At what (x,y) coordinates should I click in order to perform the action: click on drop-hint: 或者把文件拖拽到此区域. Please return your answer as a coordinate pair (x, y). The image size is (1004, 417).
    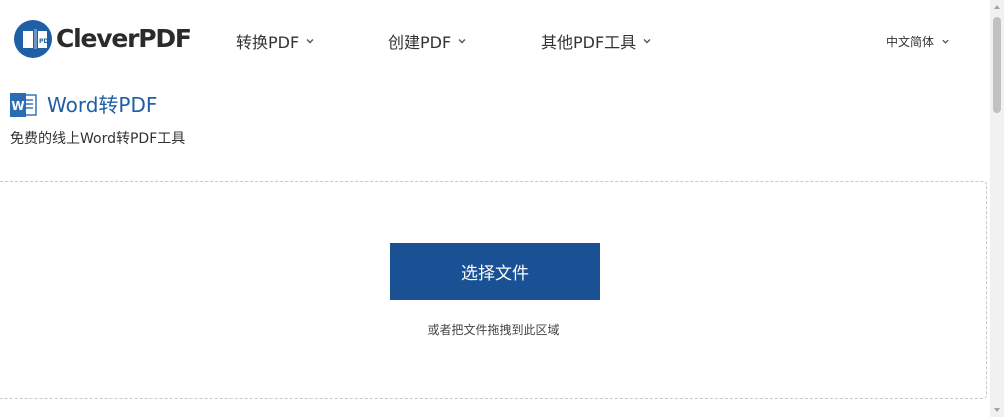
    Looking at the image, I should click on (493, 330).